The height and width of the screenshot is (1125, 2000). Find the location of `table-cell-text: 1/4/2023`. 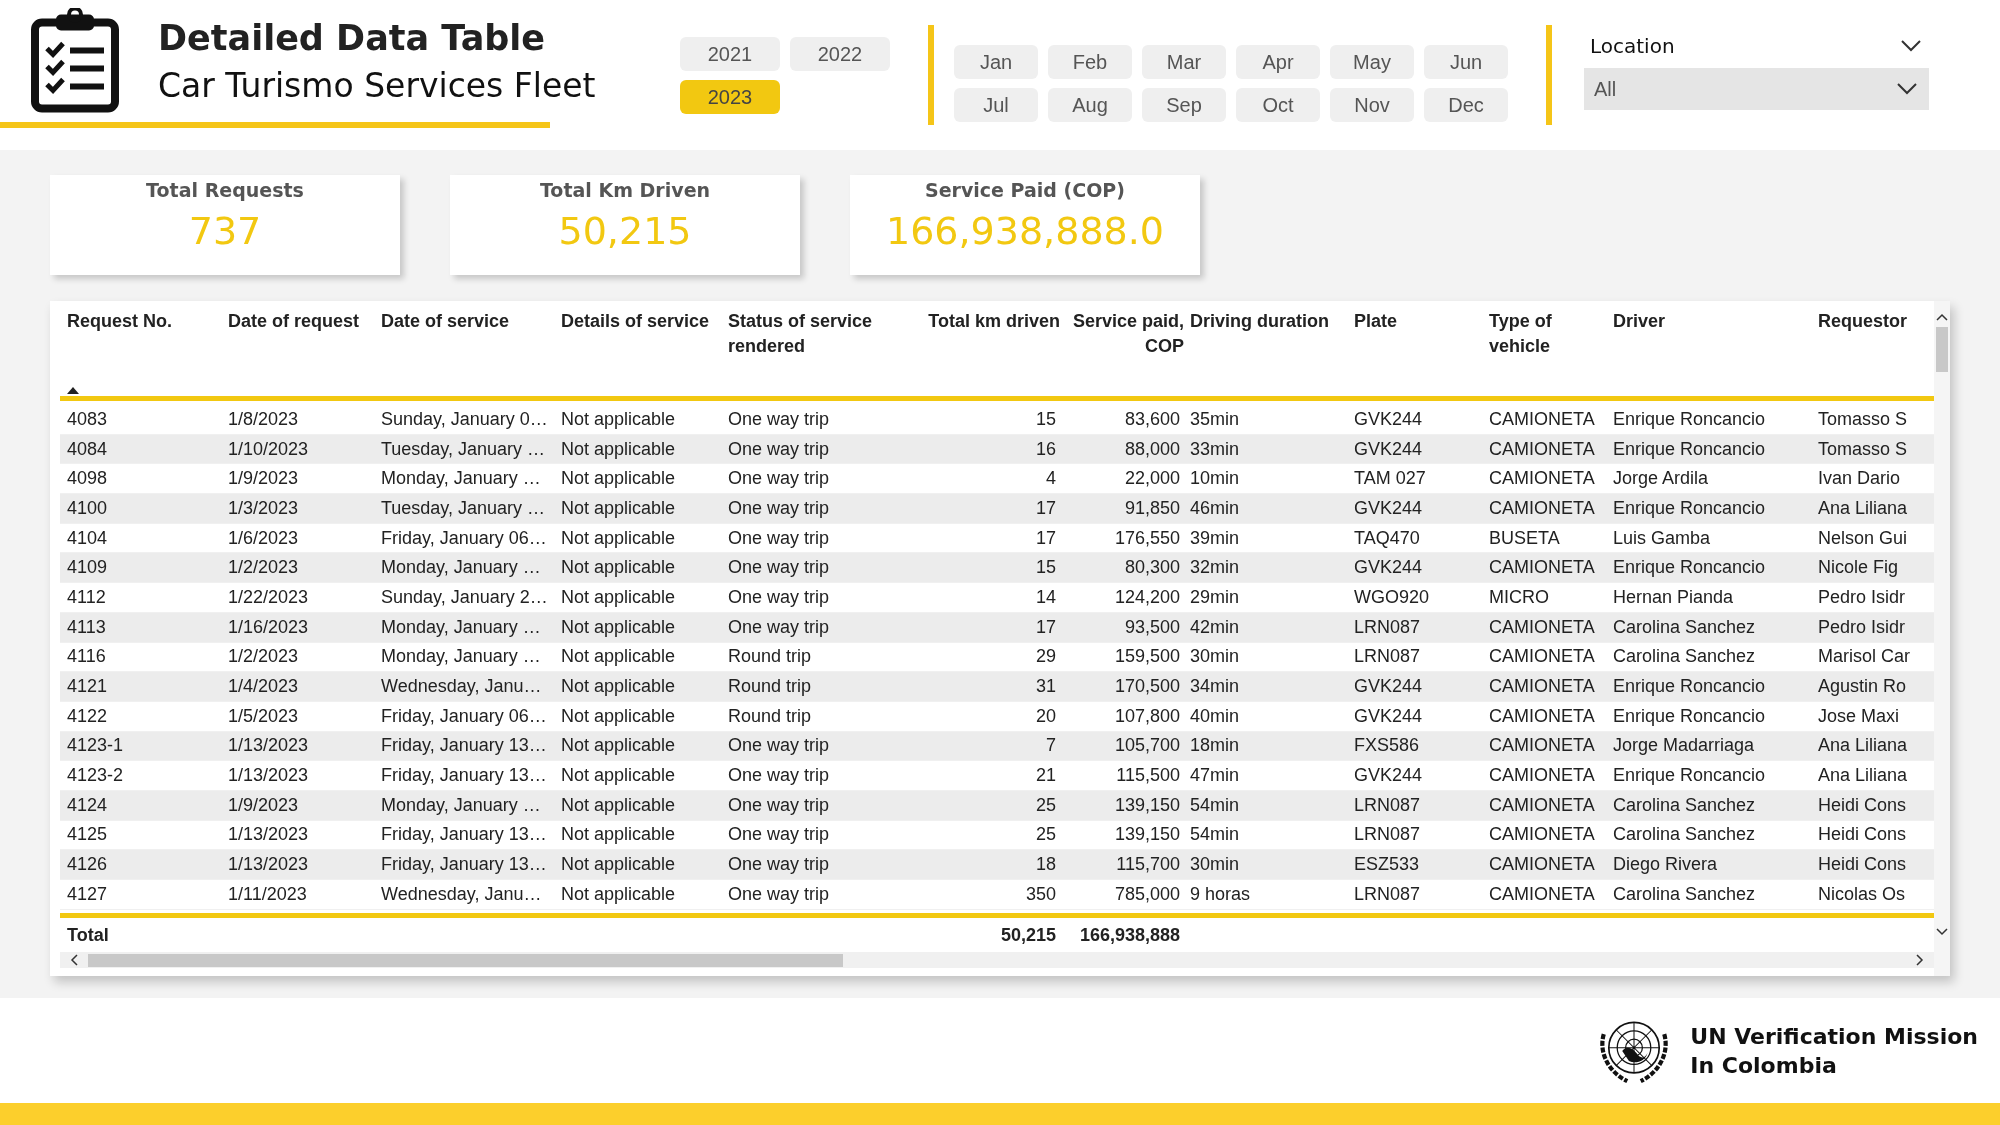

table-cell-text: 1/4/2023 is located at coordinates (264, 687).